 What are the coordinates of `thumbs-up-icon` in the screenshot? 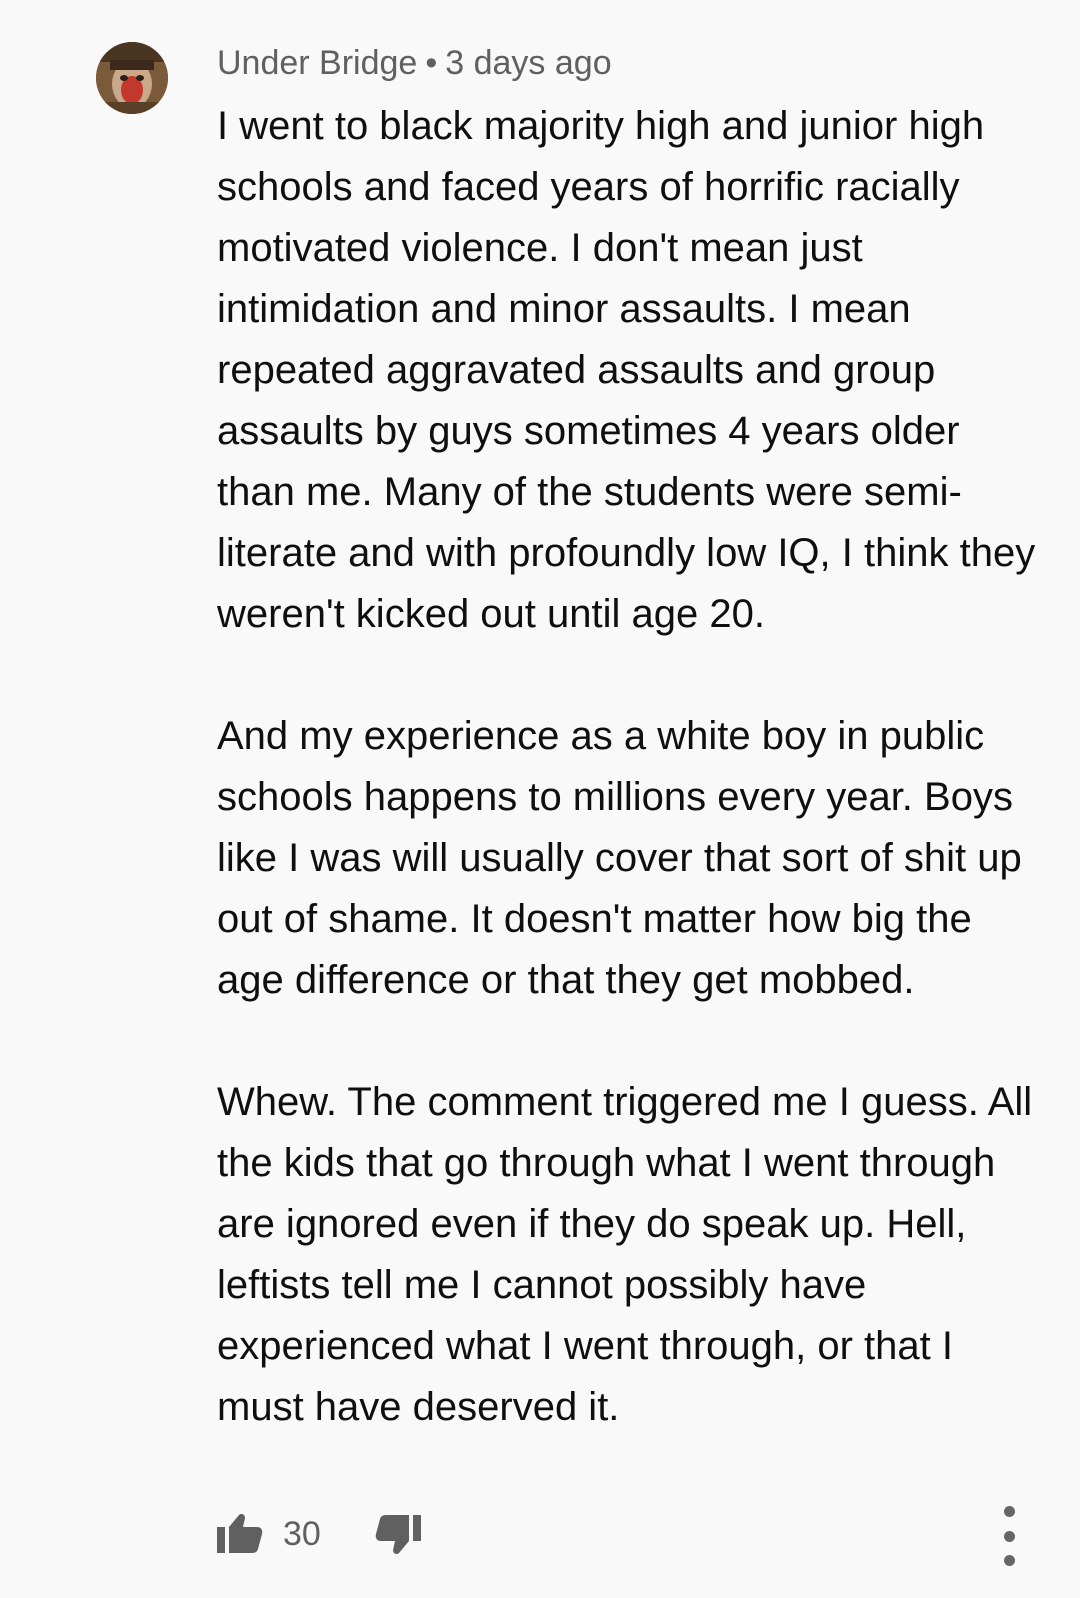 It's located at (240, 1533).